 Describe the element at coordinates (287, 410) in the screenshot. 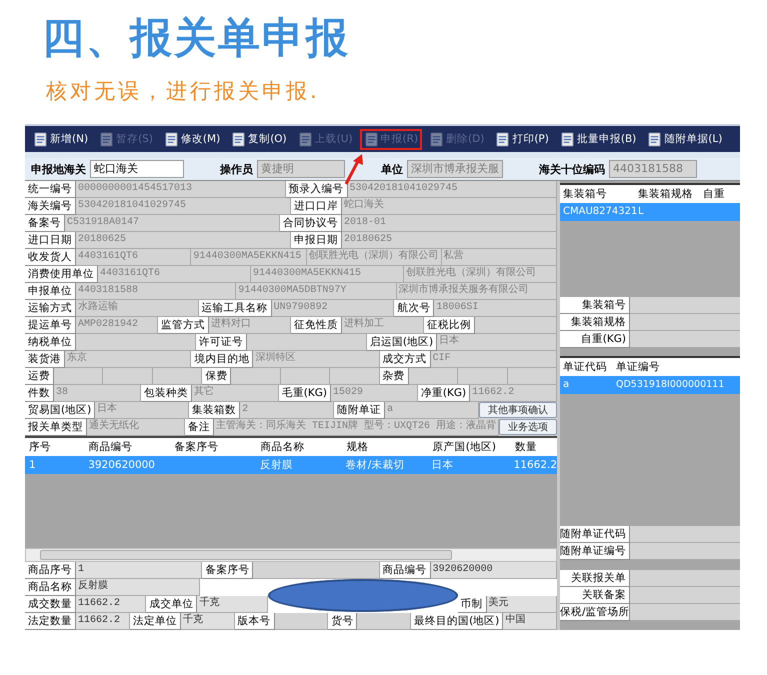

I see `field-value: 2` at that location.